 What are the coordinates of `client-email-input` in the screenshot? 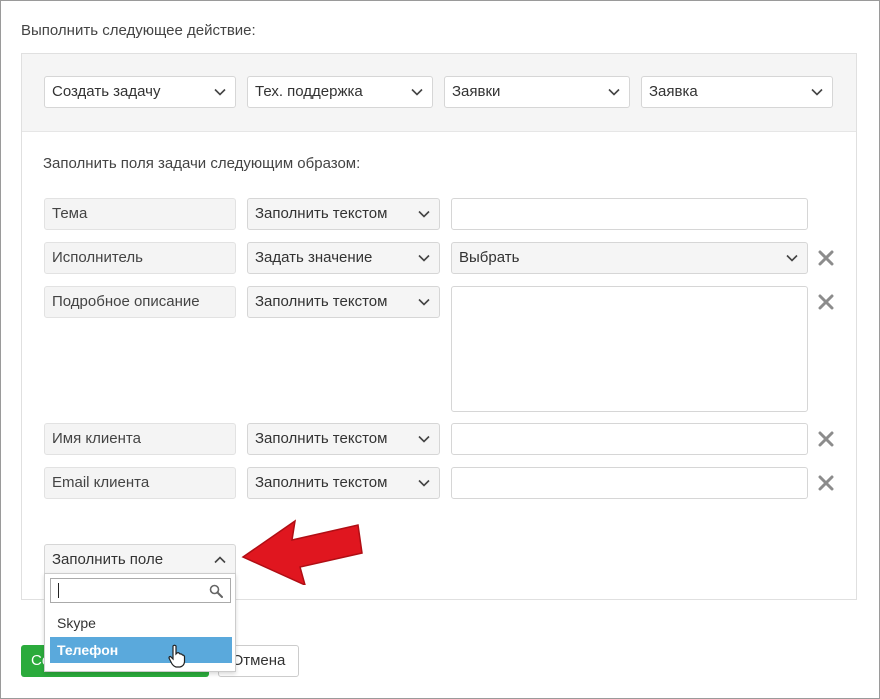 It's located at (629, 483).